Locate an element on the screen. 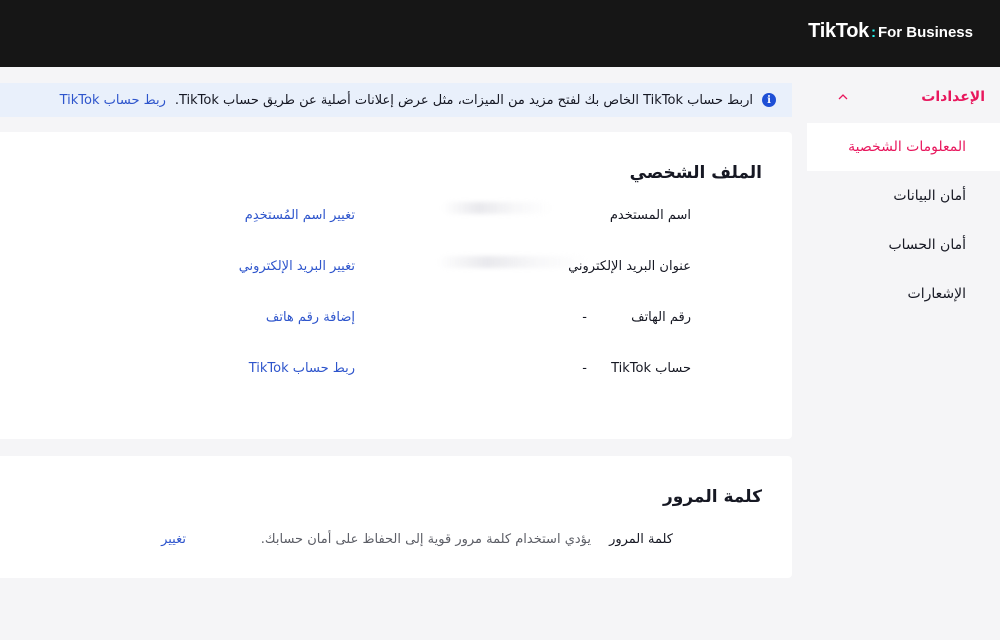  sidebar-item-data-security: أمان البيانات is located at coordinates (903, 196).